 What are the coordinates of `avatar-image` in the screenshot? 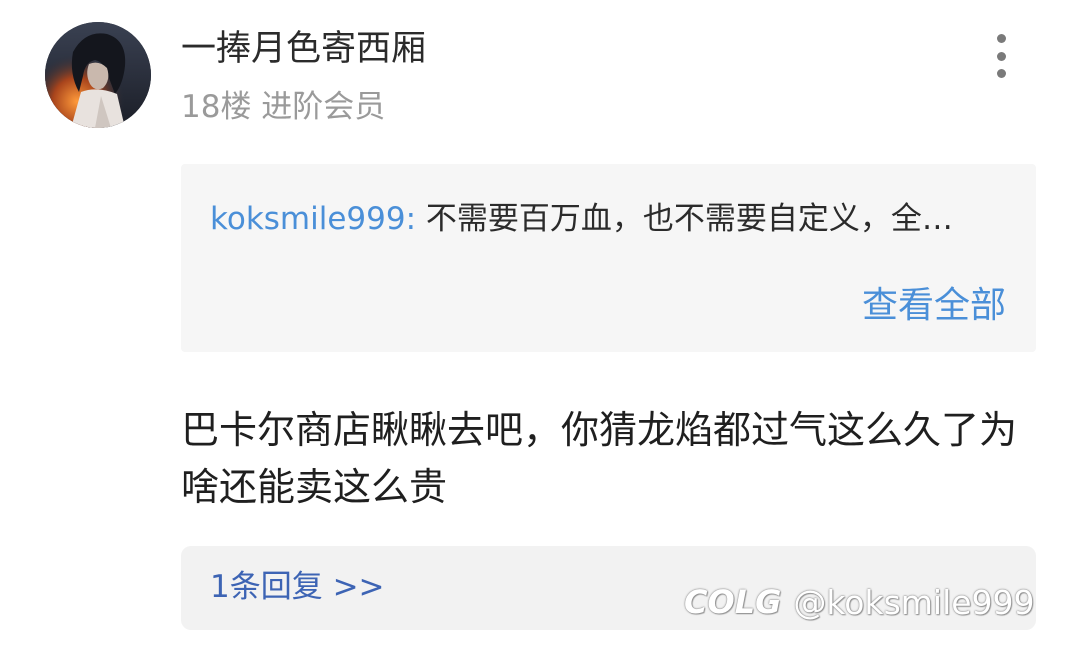 It's located at (98, 75).